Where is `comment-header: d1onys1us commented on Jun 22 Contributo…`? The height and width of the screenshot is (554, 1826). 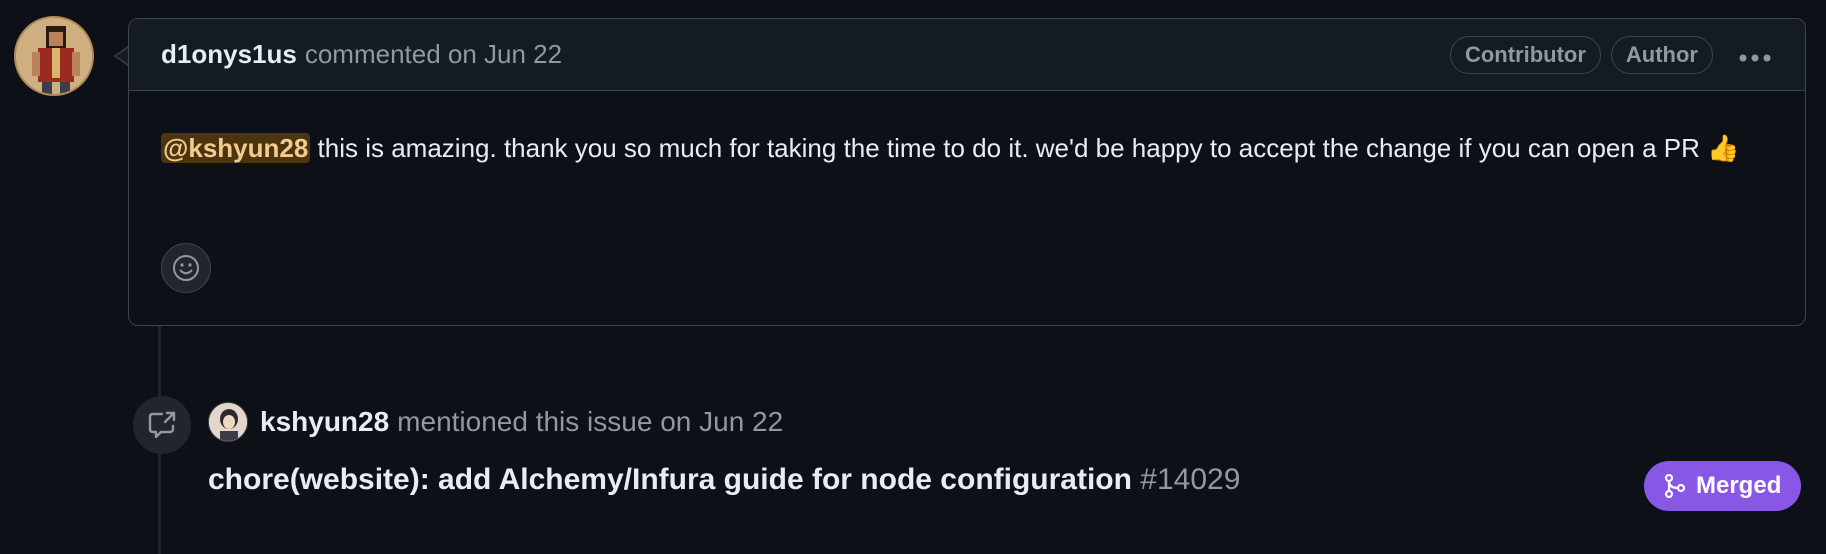
comment-header: d1onys1us commented on Jun 22 Contributo… is located at coordinates (967, 55).